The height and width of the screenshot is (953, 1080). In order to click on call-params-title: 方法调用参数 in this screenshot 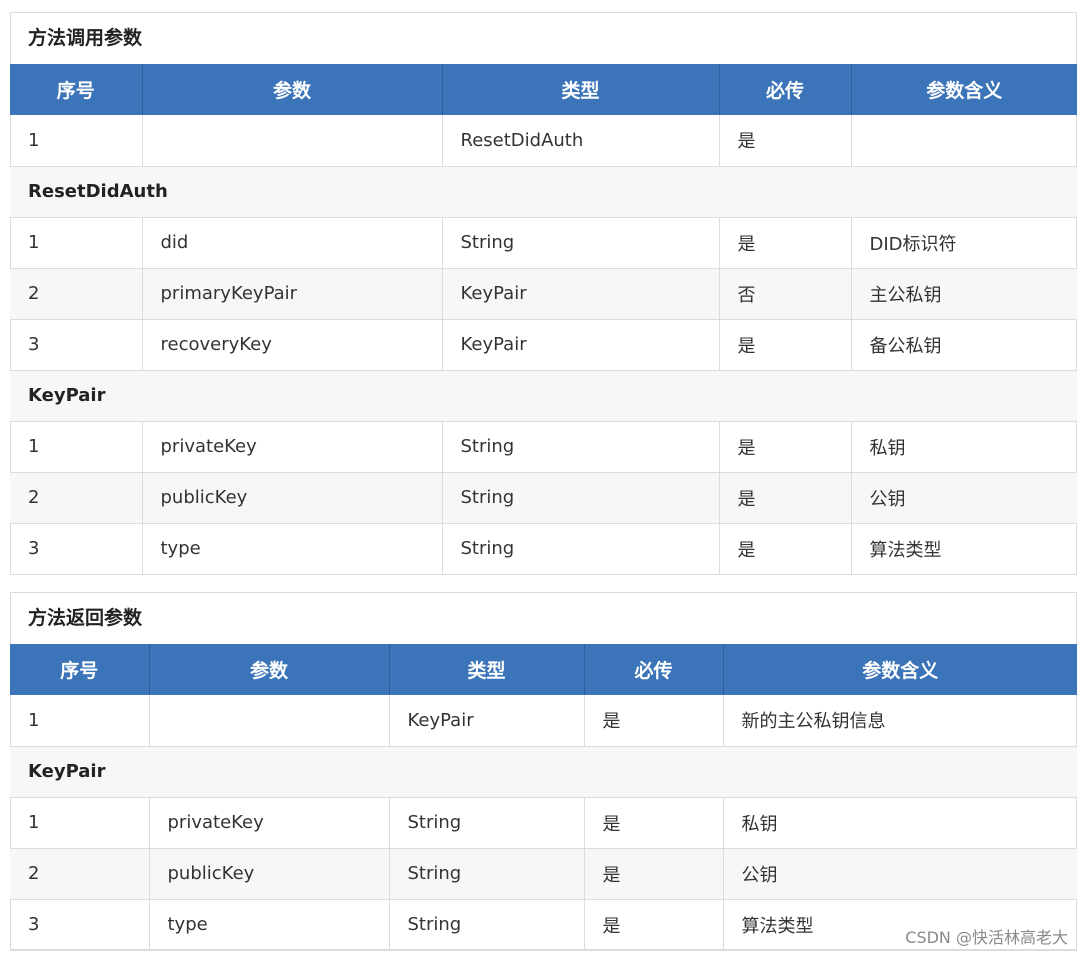, I will do `click(85, 38)`.